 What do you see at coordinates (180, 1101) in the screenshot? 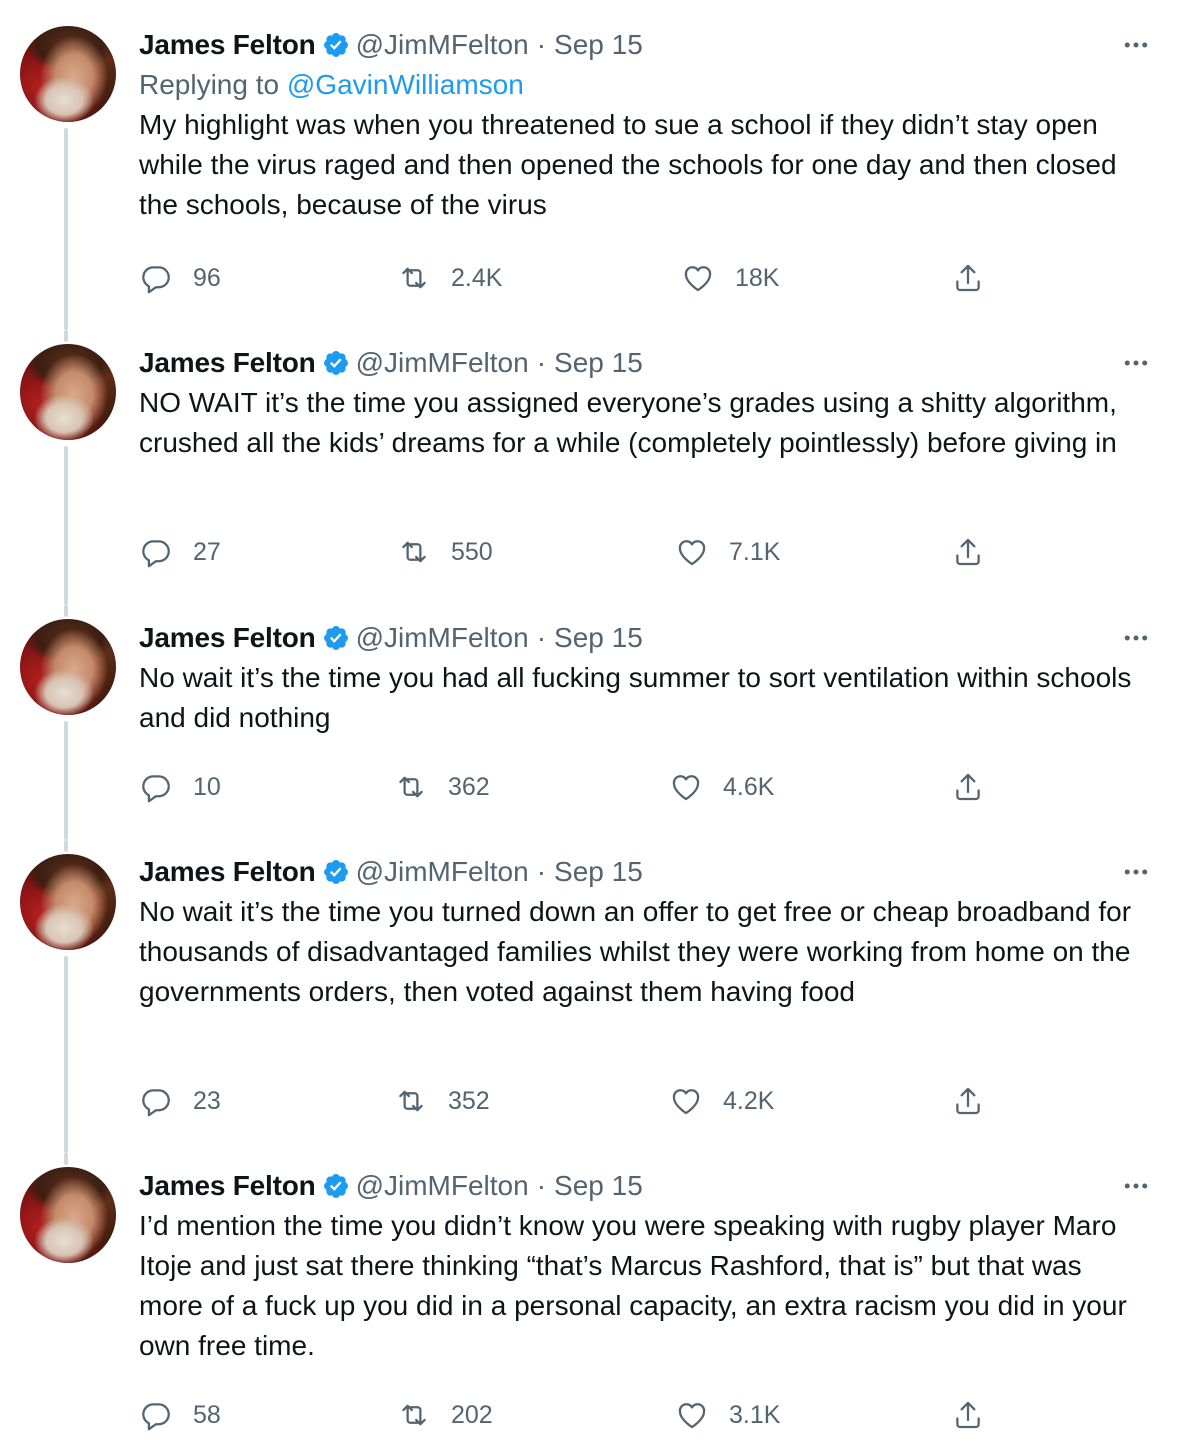
I see `reply-button: 23` at bounding box center [180, 1101].